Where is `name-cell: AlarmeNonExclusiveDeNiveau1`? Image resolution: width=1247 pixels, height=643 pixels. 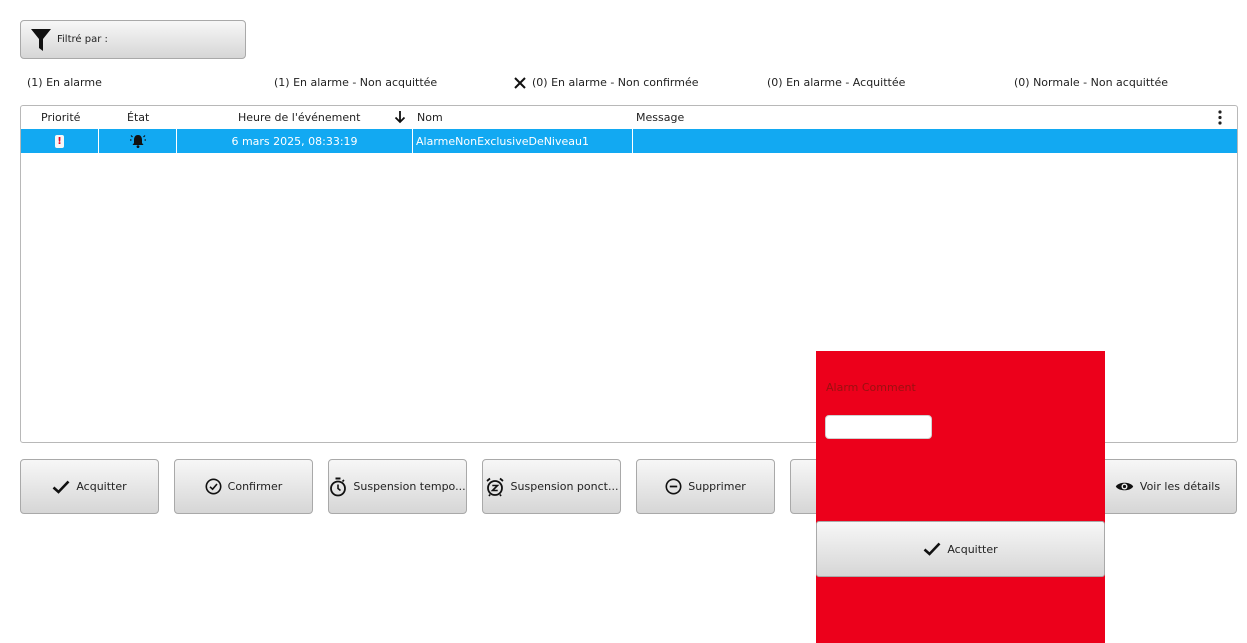
name-cell: AlarmeNonExclusiveDeNiveau1 is located at coordinates (502, 141).